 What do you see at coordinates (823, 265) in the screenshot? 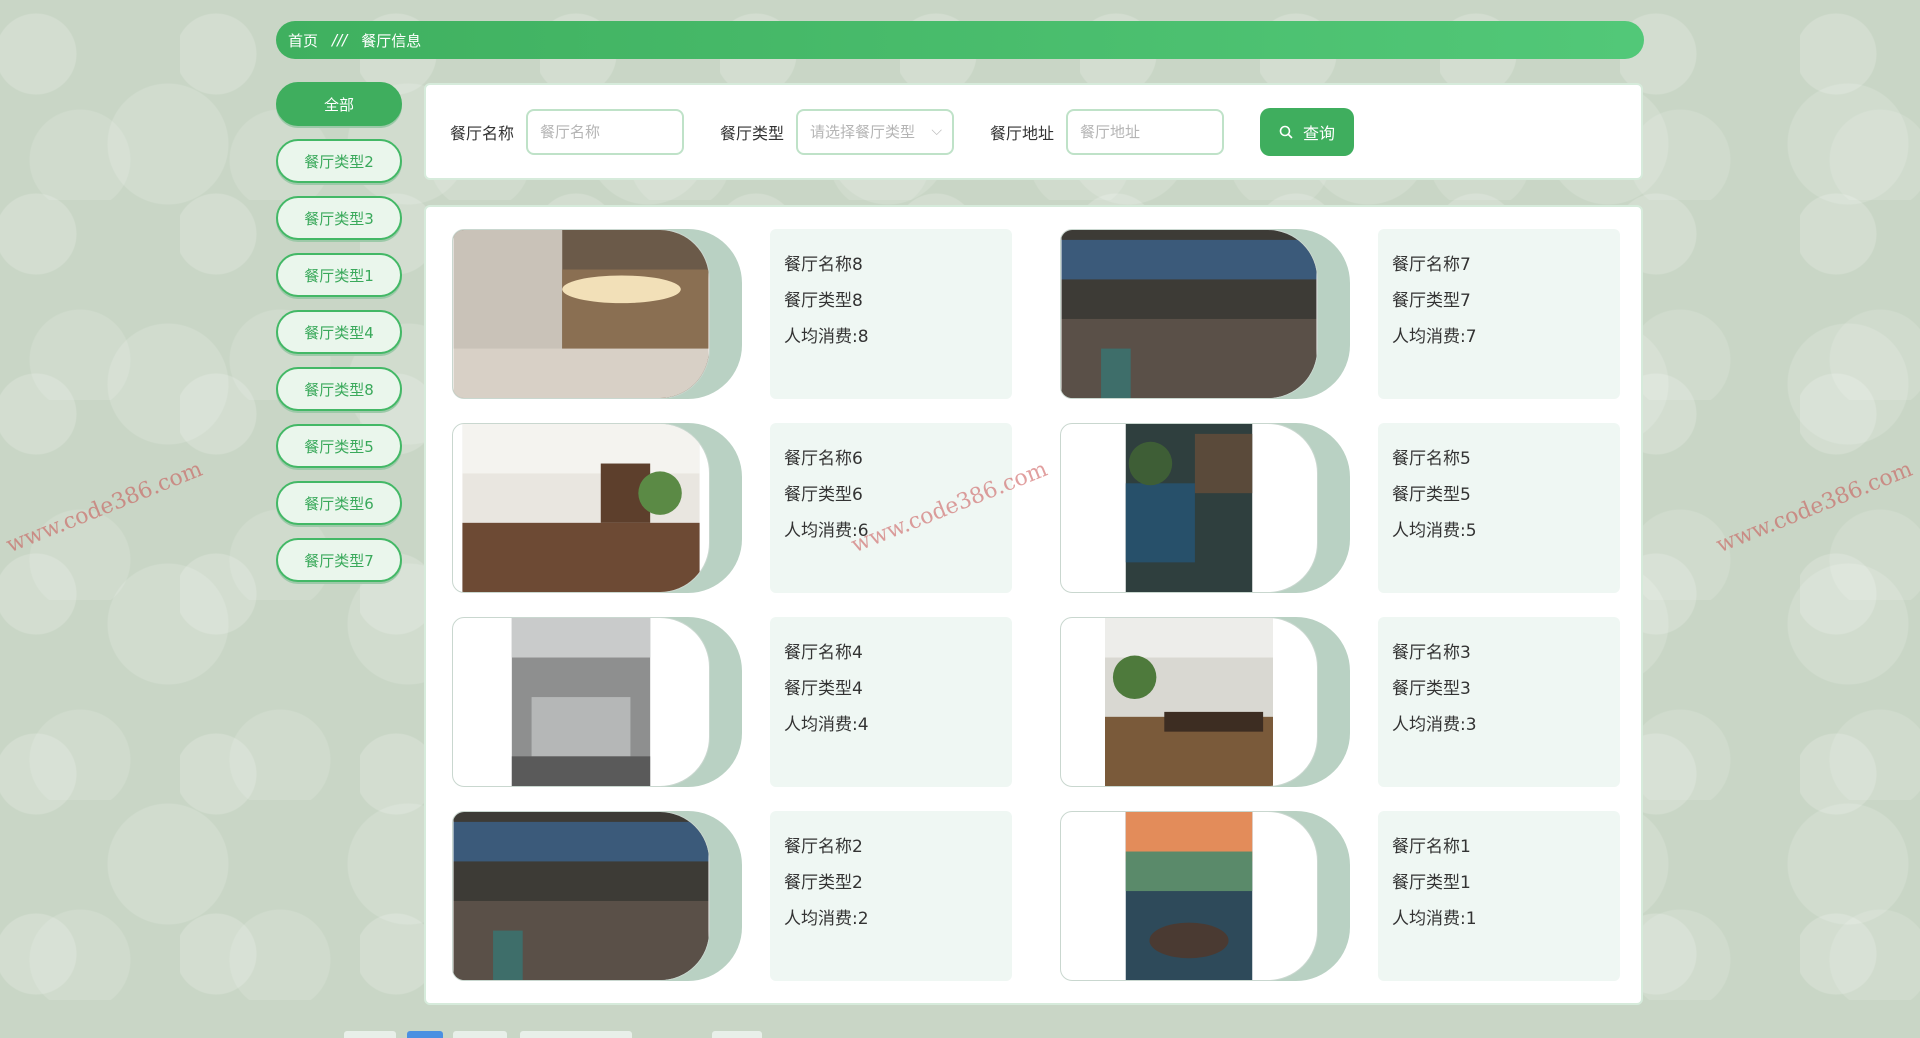
I see `restaurant-name: 餐厅名称8` at bounding box center [823, 265].